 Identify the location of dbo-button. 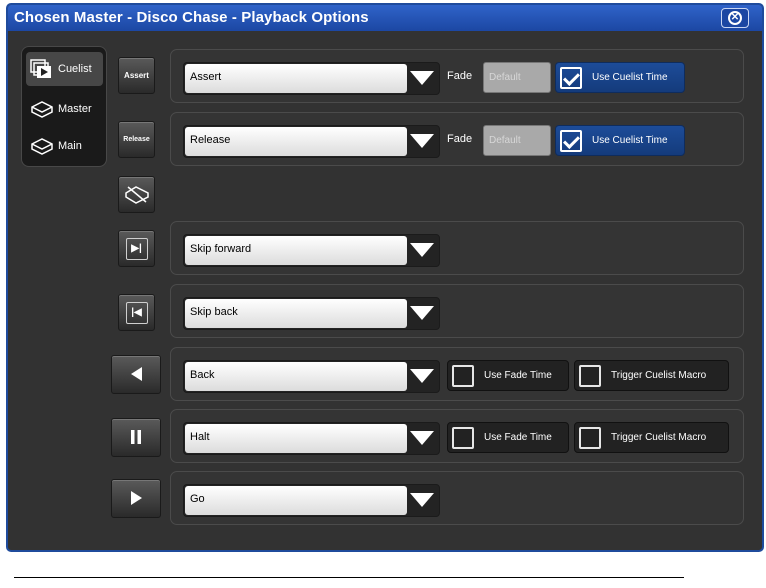
(136, 194).